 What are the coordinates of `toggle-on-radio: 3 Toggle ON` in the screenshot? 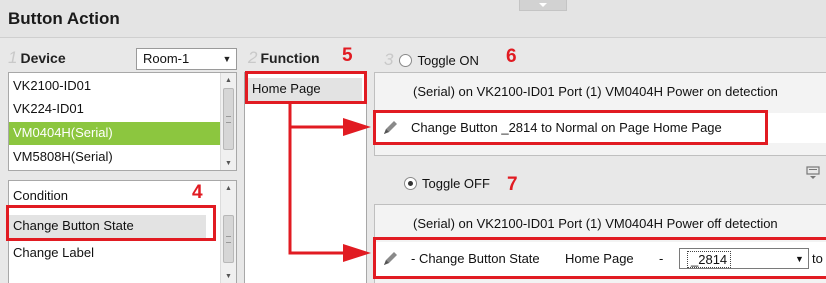 It's located at (431, 60).